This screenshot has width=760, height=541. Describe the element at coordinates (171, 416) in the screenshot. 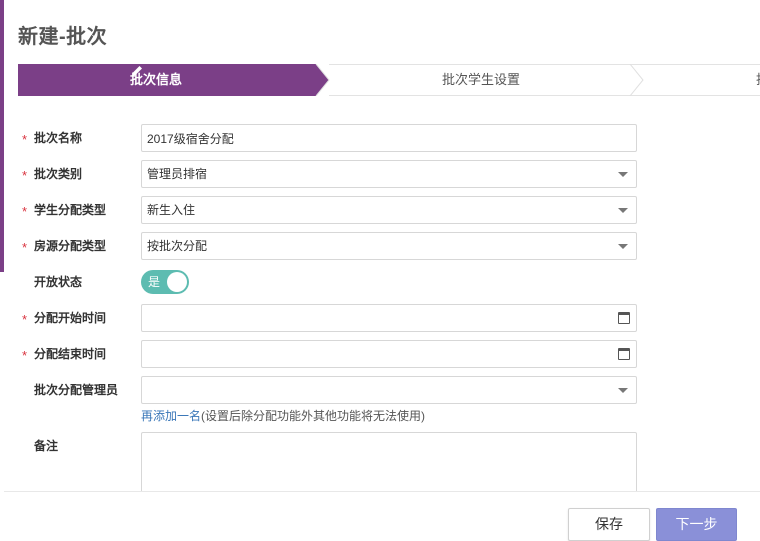

I see `add-admin-link: 再添加一名` at that location.